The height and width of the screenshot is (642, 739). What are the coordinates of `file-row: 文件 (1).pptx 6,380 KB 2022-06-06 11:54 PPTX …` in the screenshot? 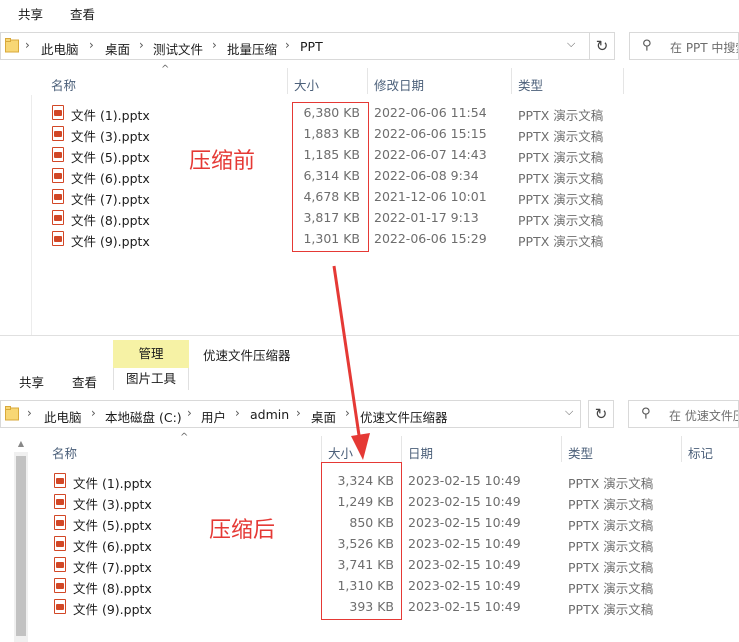 It's located at (369, 112).